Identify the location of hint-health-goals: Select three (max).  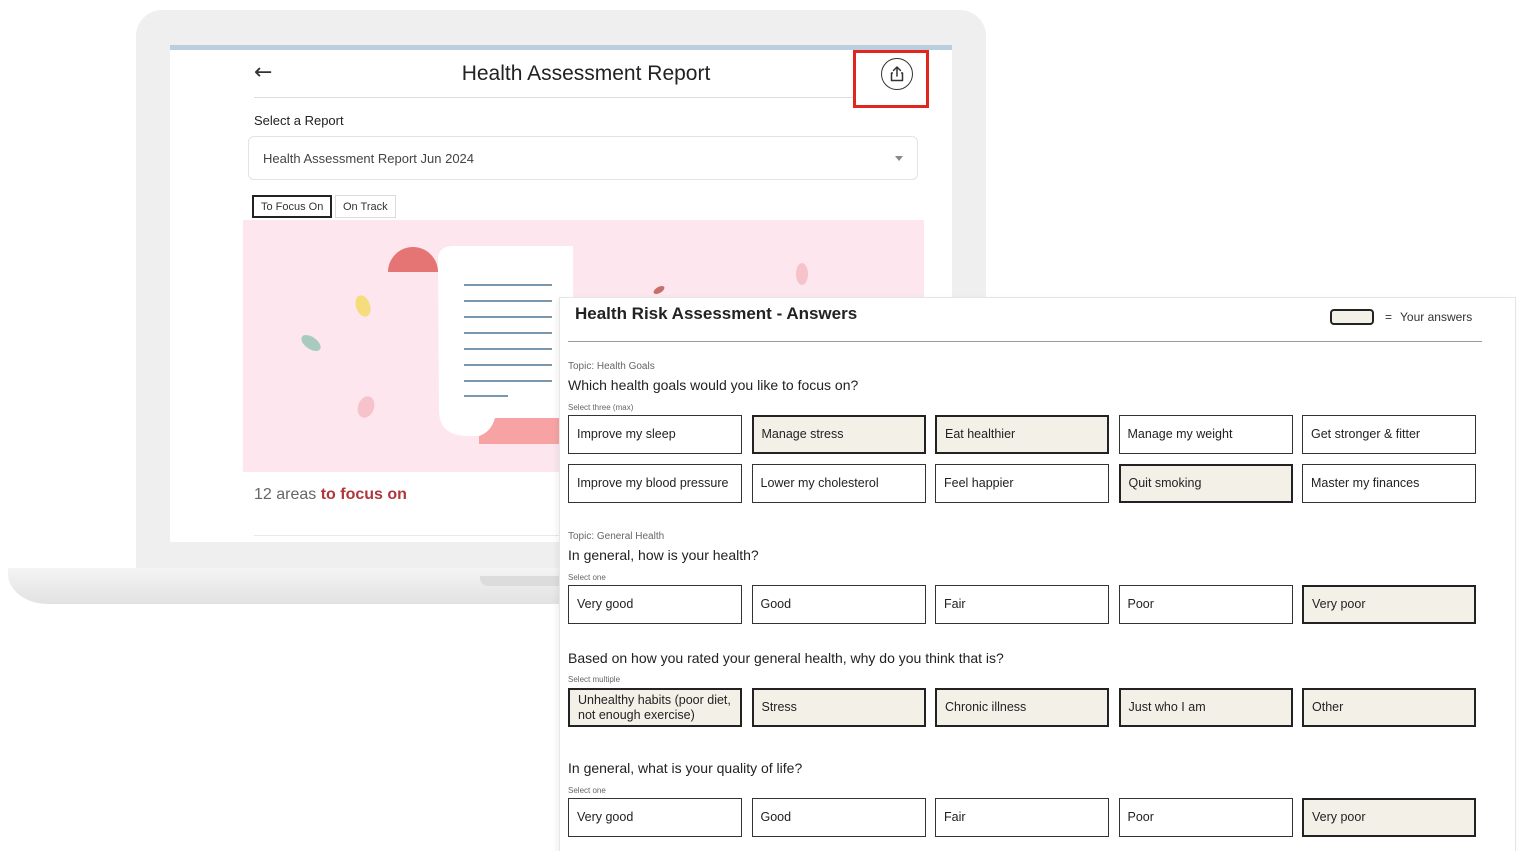
(601, 407).